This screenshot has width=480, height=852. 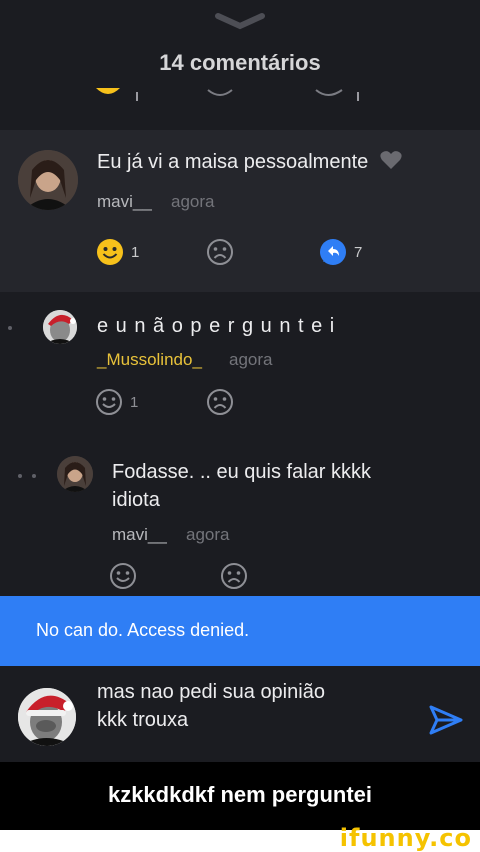 What do you see at coordinates (240, 21) in the screenshot?
I see `chevron-down-icon` at bounding box center [240, 21].